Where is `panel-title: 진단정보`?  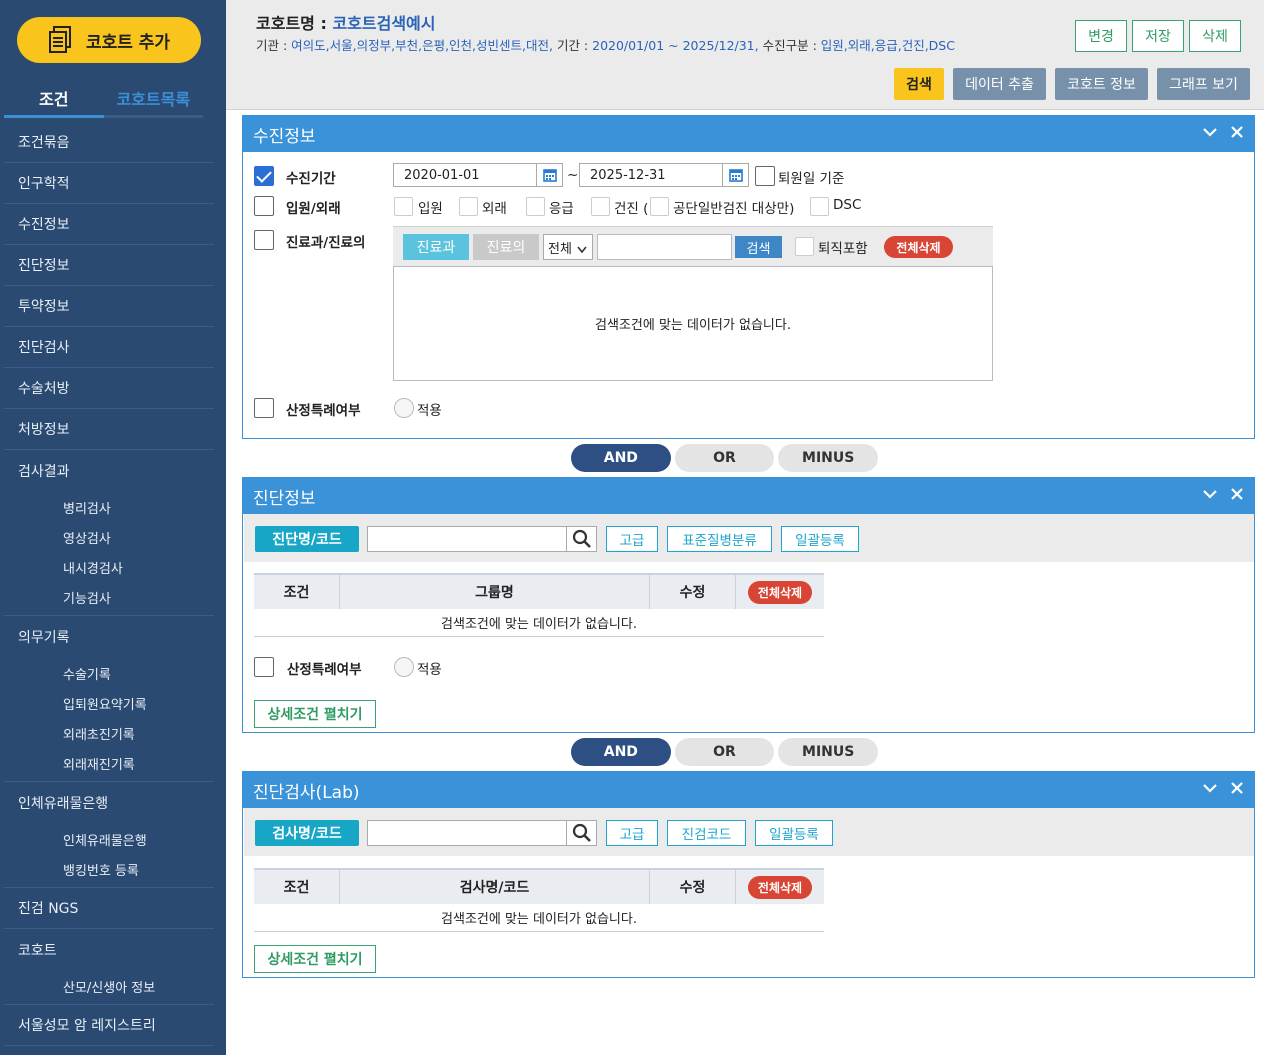 panel-title: 진단정보 is located at coordinates (284, 498).